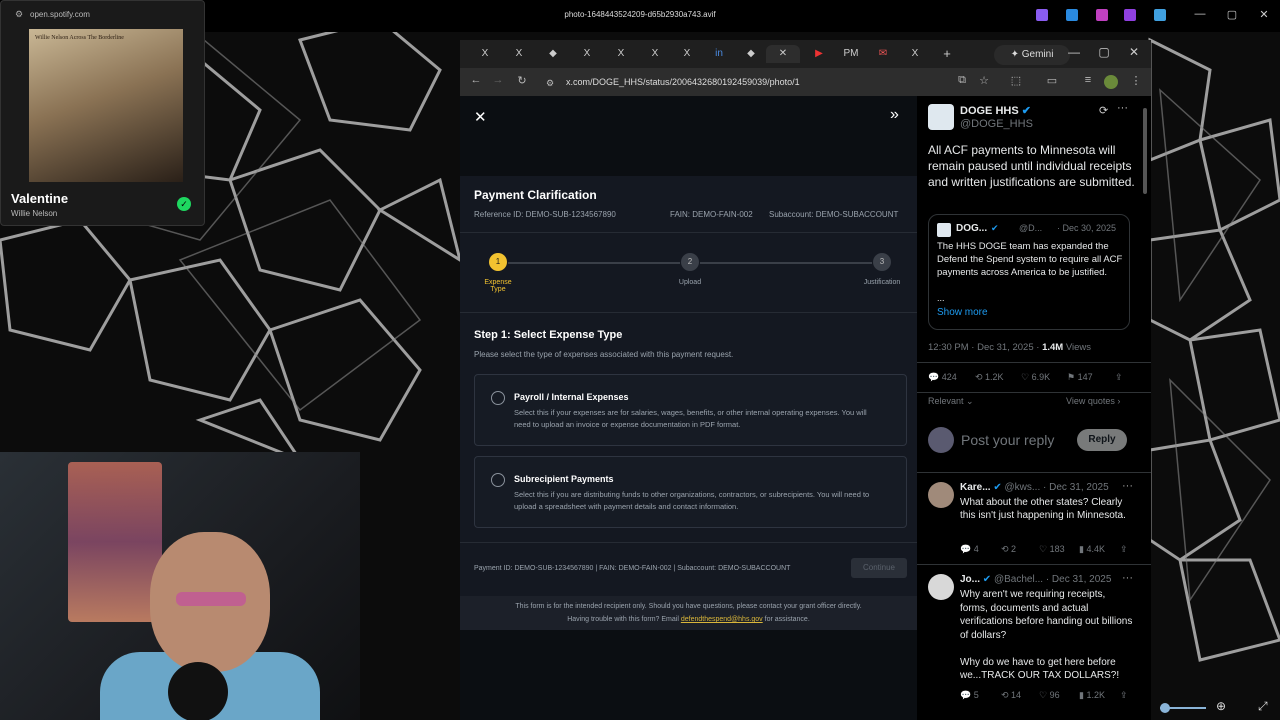 The image size is (1280, 720). Describe the element at coordinates (1074, 52) in the screenshot. I see `browser-minimize-button: —` at that location.